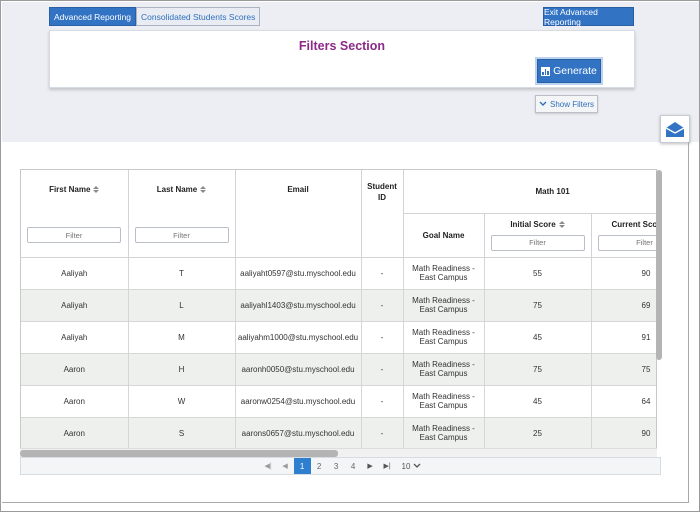 This screenshot has width=700, height=512. What do you see at coordinates (571, 104) in the screenshot?
I see `show-filters-label: Show Filters` at bounding box center [571, 104].